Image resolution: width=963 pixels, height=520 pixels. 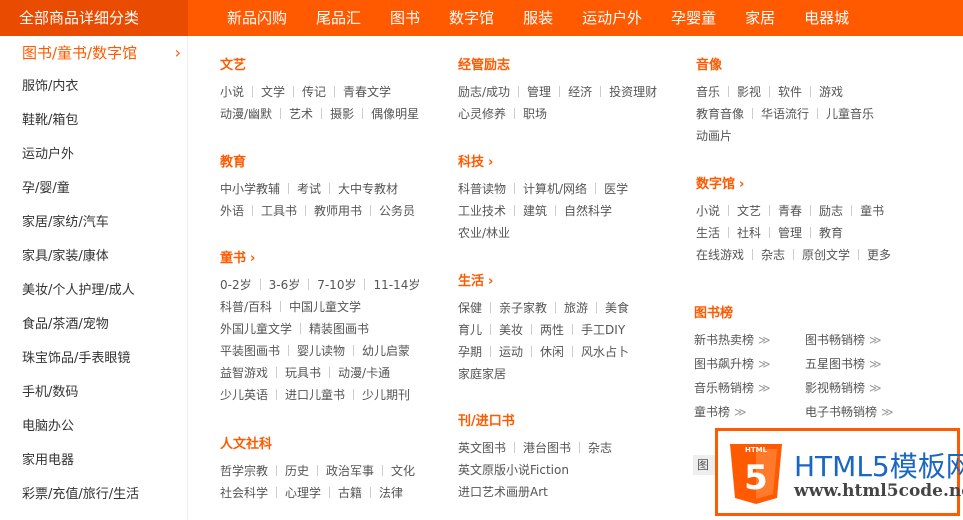 What do you see at coordinates (319, 66) in the screenshot?
I see `section-title: 文艺` at bounding box center [319, 66].